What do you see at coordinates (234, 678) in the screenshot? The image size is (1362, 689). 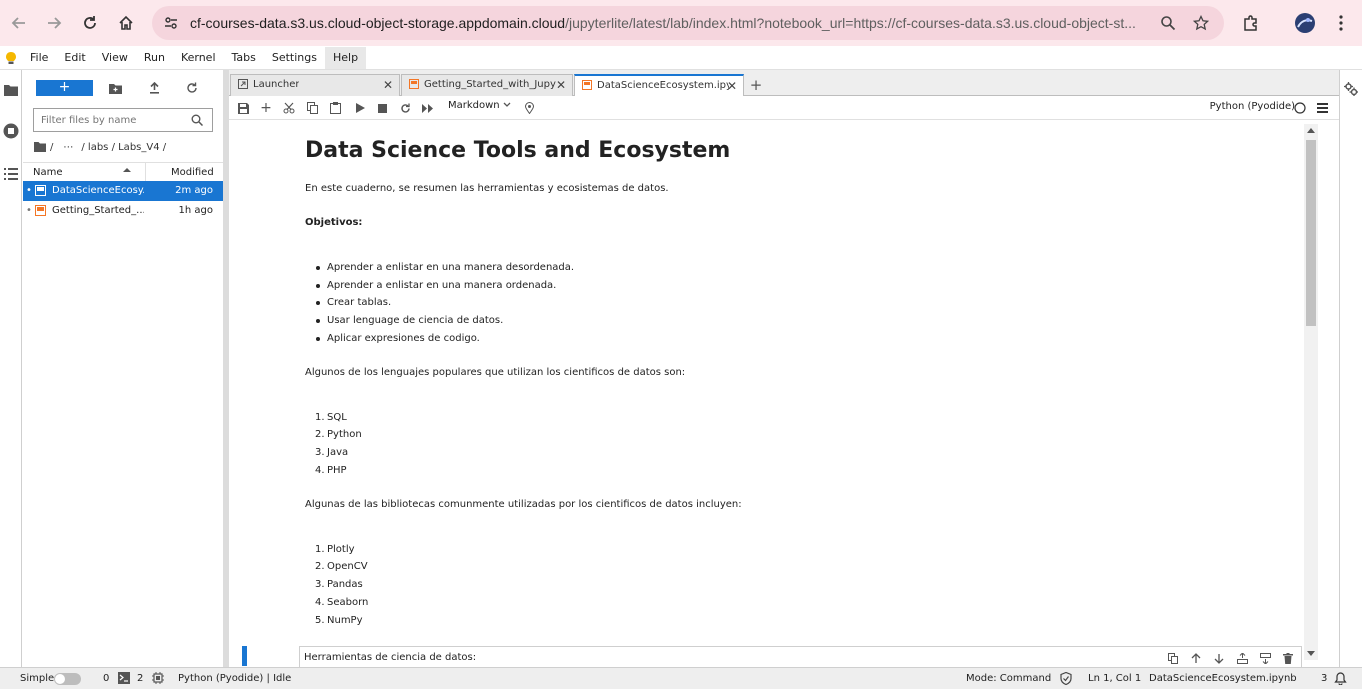 I see `kernel-status: Python (Pyodide) | Idle` at bounding box center [234, 678].